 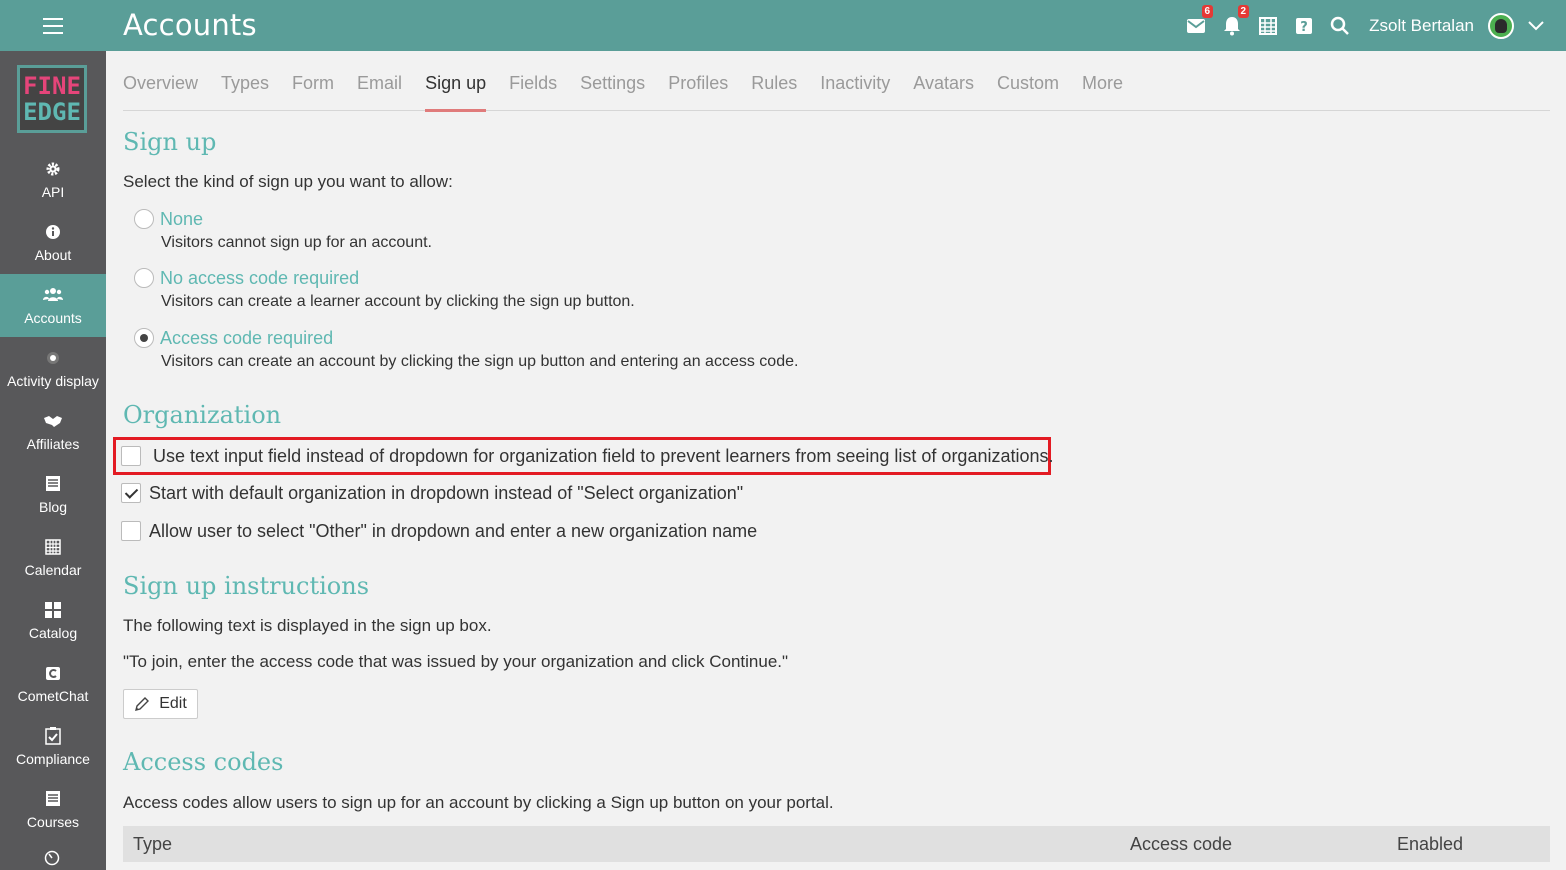 I want to click on search-button, so click(x=1340, y=26).